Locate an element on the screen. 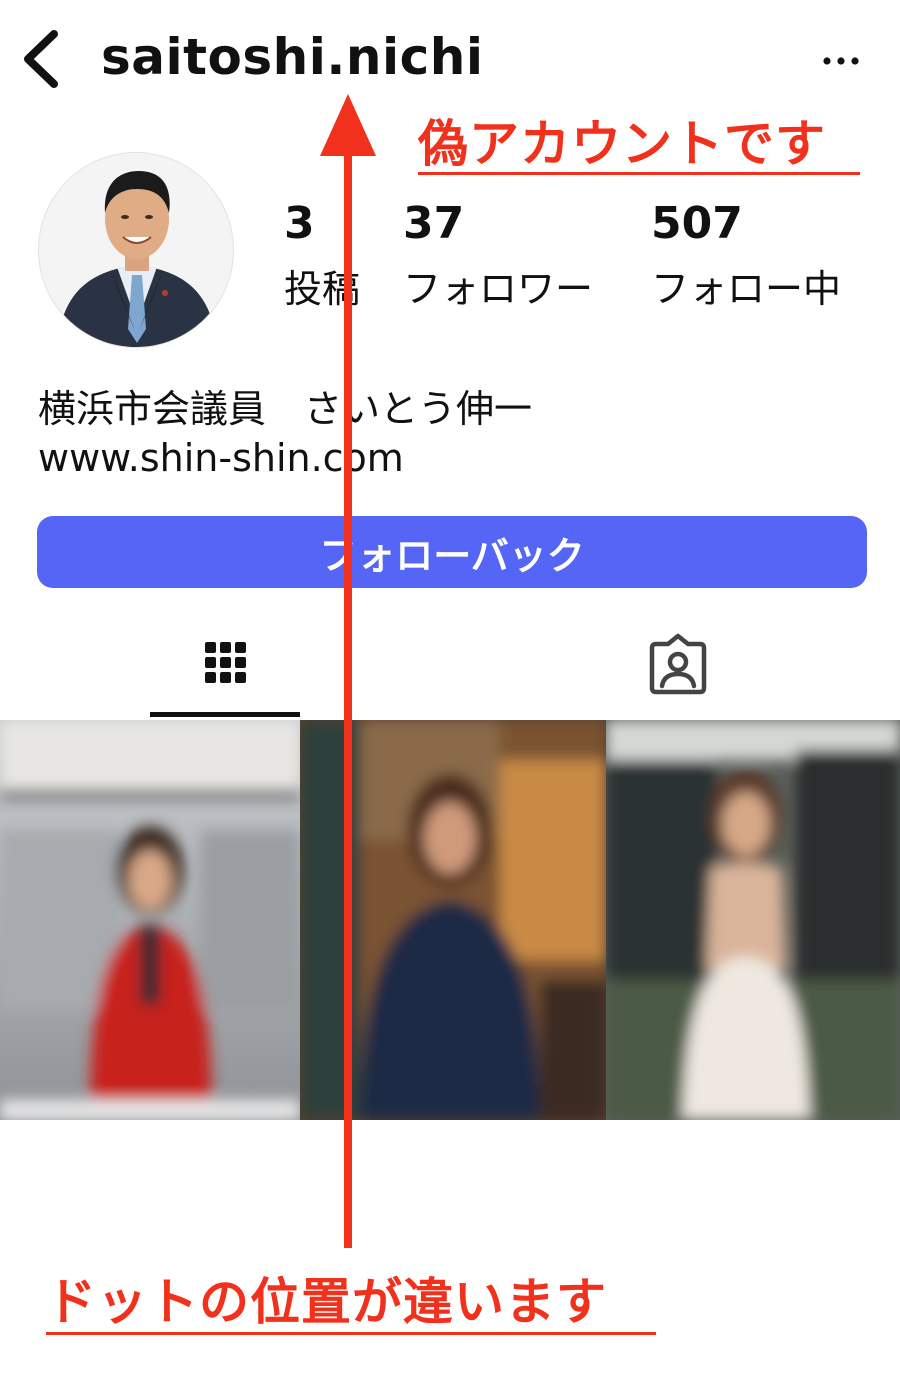  more-options-button is located at coordinates (841, 60).